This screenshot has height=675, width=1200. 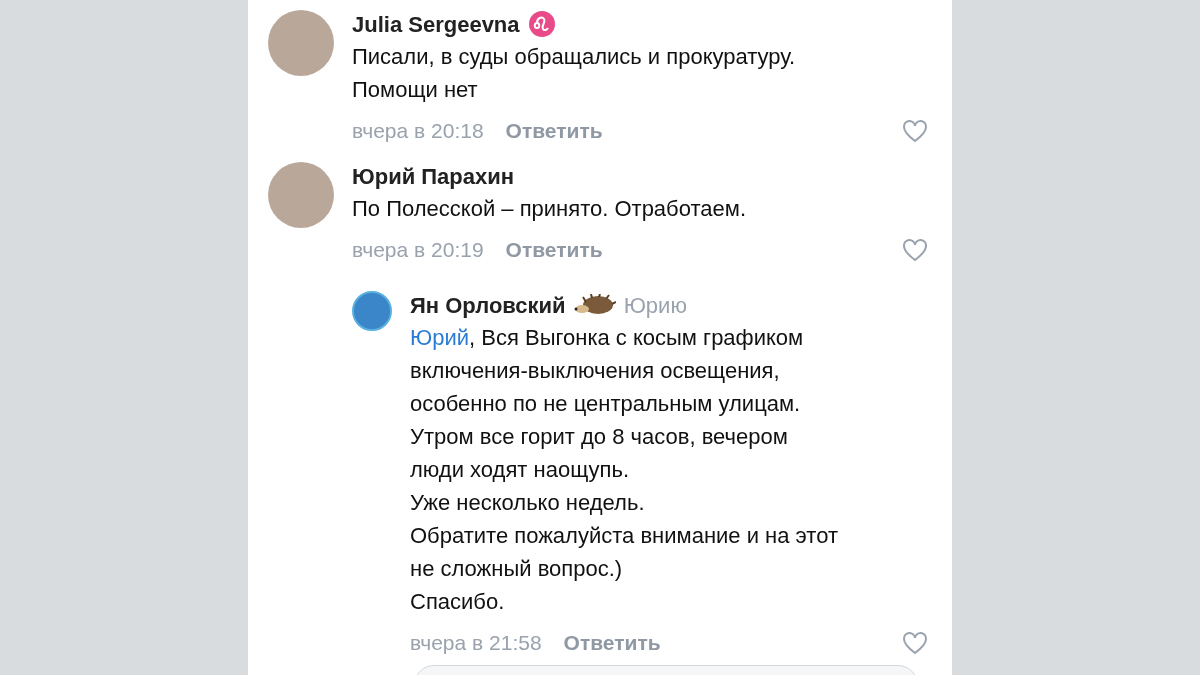 What do you see at coordinates (418, 250) in the screenshot?
I see `comment-time: вчера в 20:19` at bounding box center [418, 250].